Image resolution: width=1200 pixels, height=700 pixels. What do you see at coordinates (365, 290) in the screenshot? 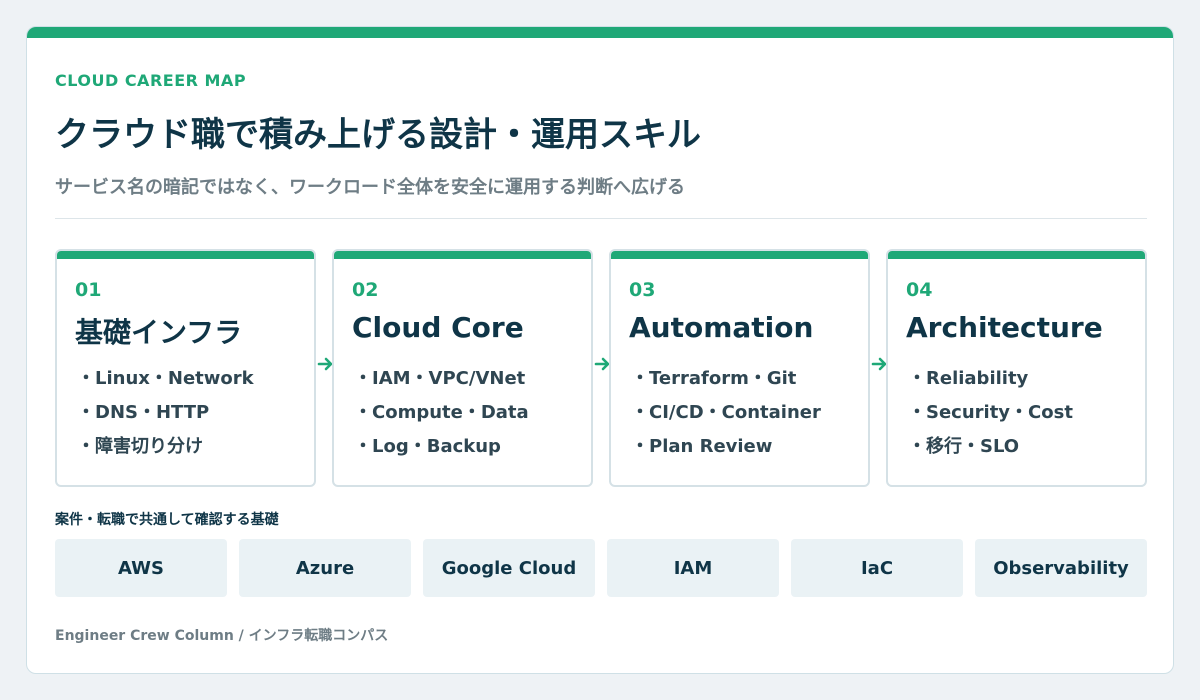
I see `step-number: 02` at bounding box center [365, 290].